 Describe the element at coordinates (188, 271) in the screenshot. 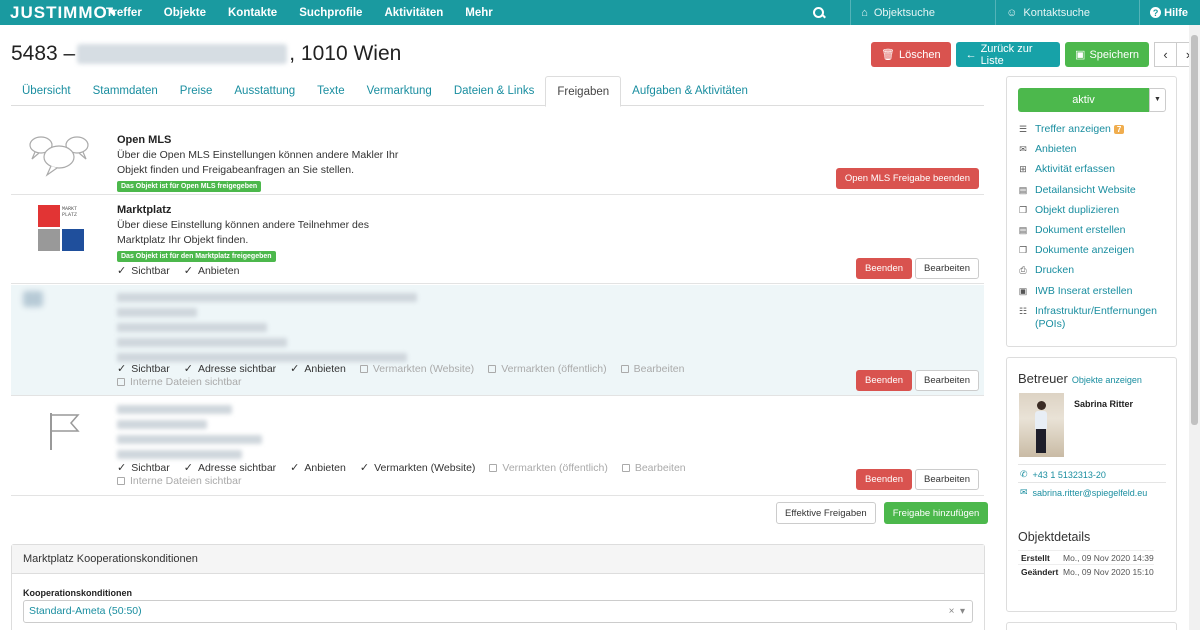

I see `check-icon: ✓` at that location.